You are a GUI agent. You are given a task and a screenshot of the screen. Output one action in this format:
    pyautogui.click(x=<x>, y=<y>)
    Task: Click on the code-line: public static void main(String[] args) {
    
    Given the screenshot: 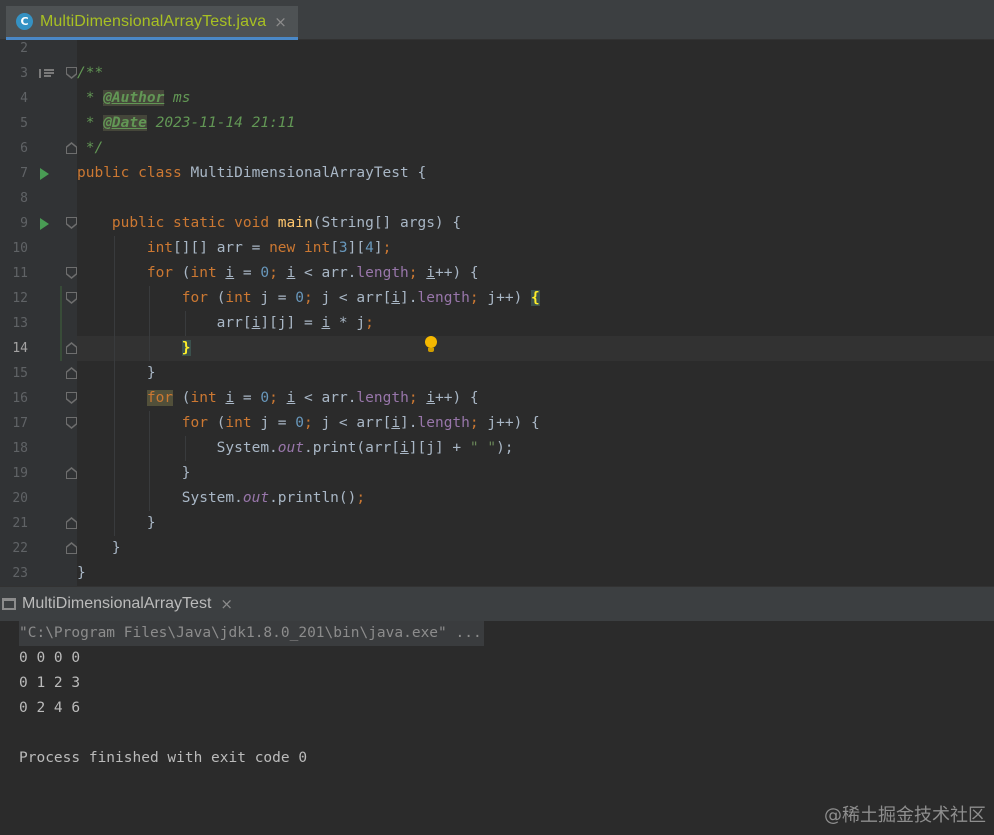 What is the action you would take?
    pyautogui.click(x=535, y=223)
    